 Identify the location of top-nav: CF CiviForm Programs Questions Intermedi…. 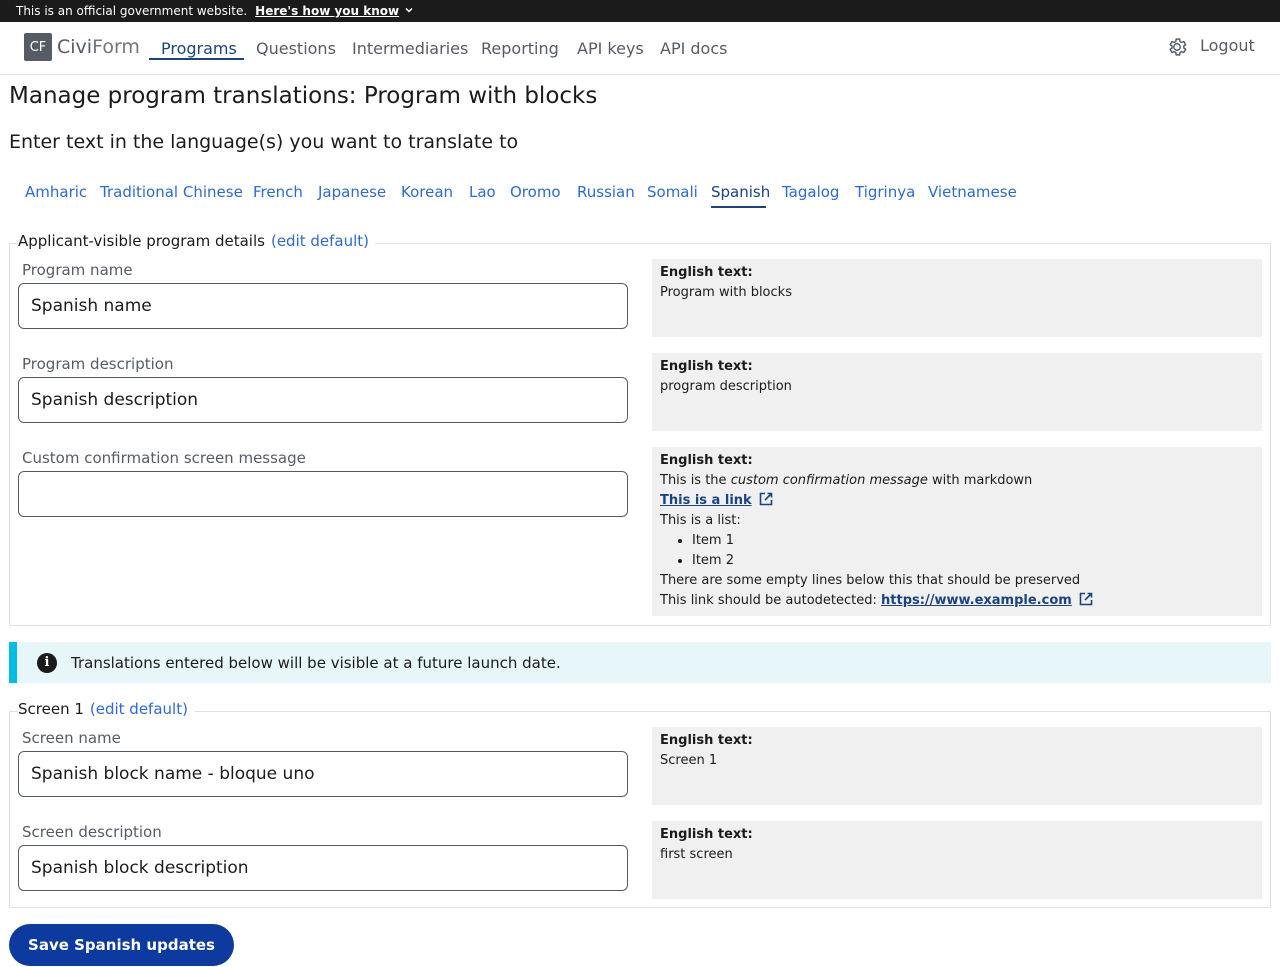
(640, 48).